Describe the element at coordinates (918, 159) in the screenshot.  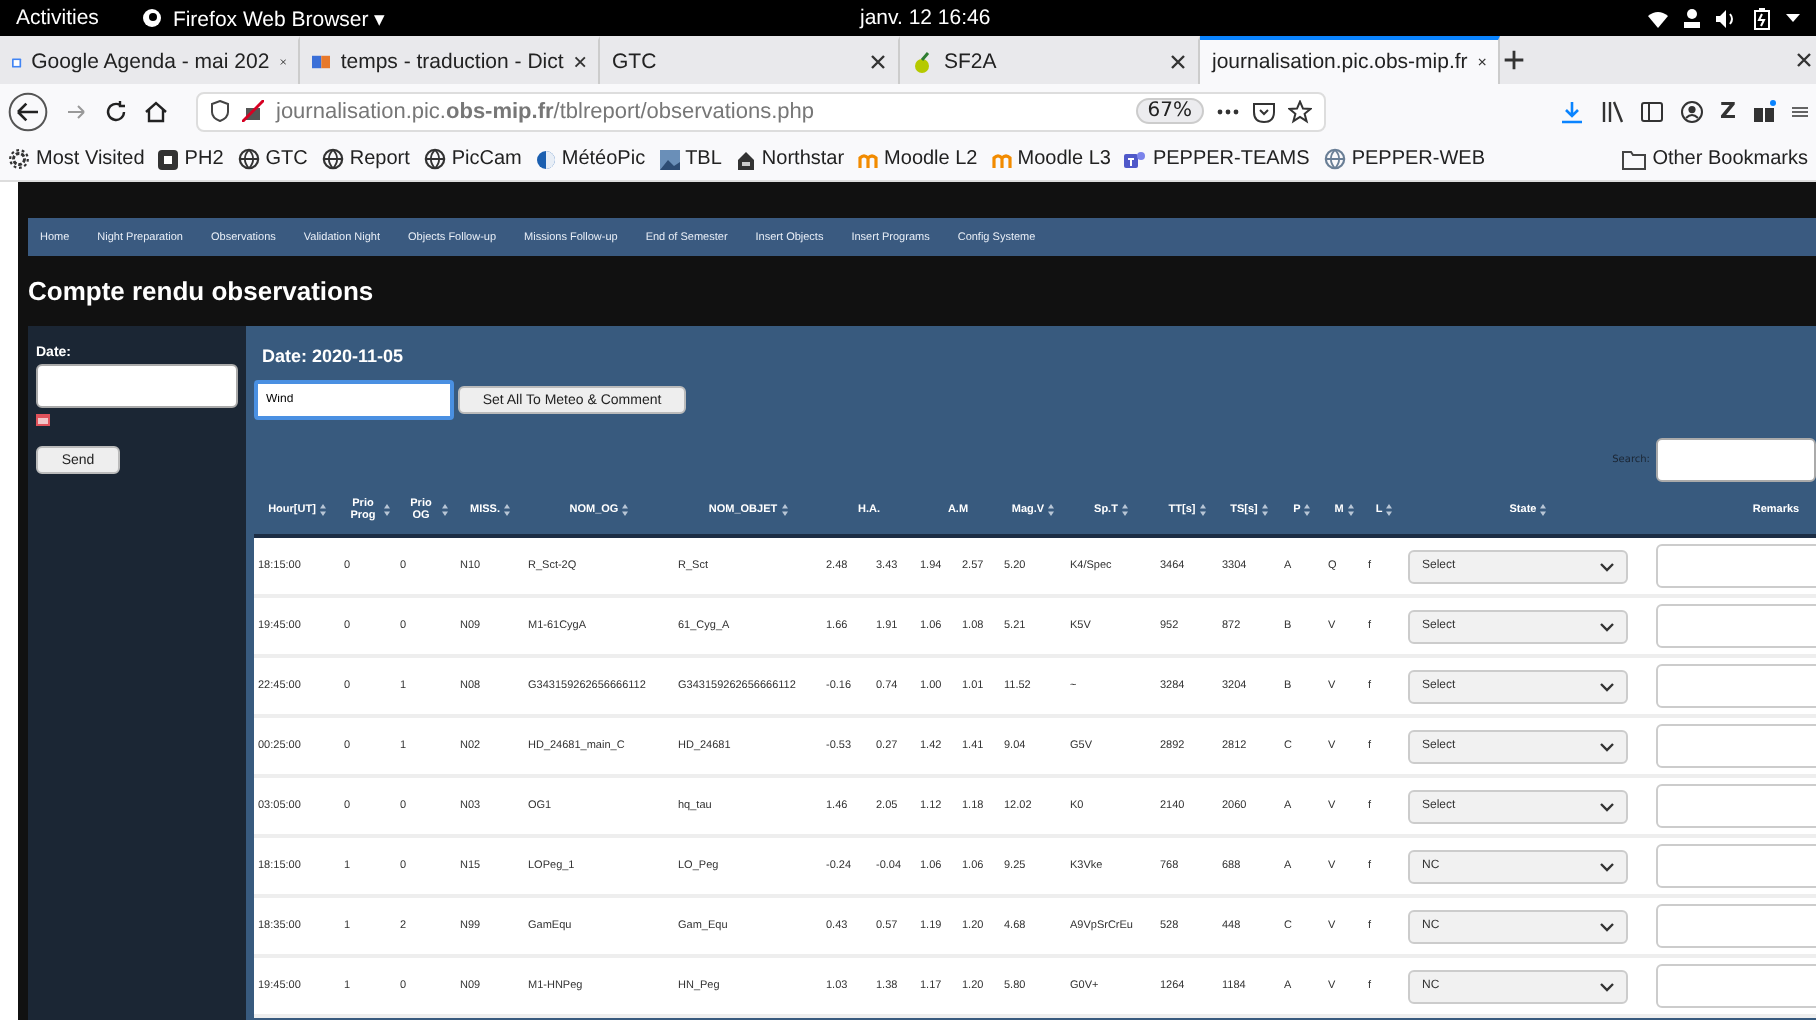
I see `bookmark-link: Moodle L2` at that location.